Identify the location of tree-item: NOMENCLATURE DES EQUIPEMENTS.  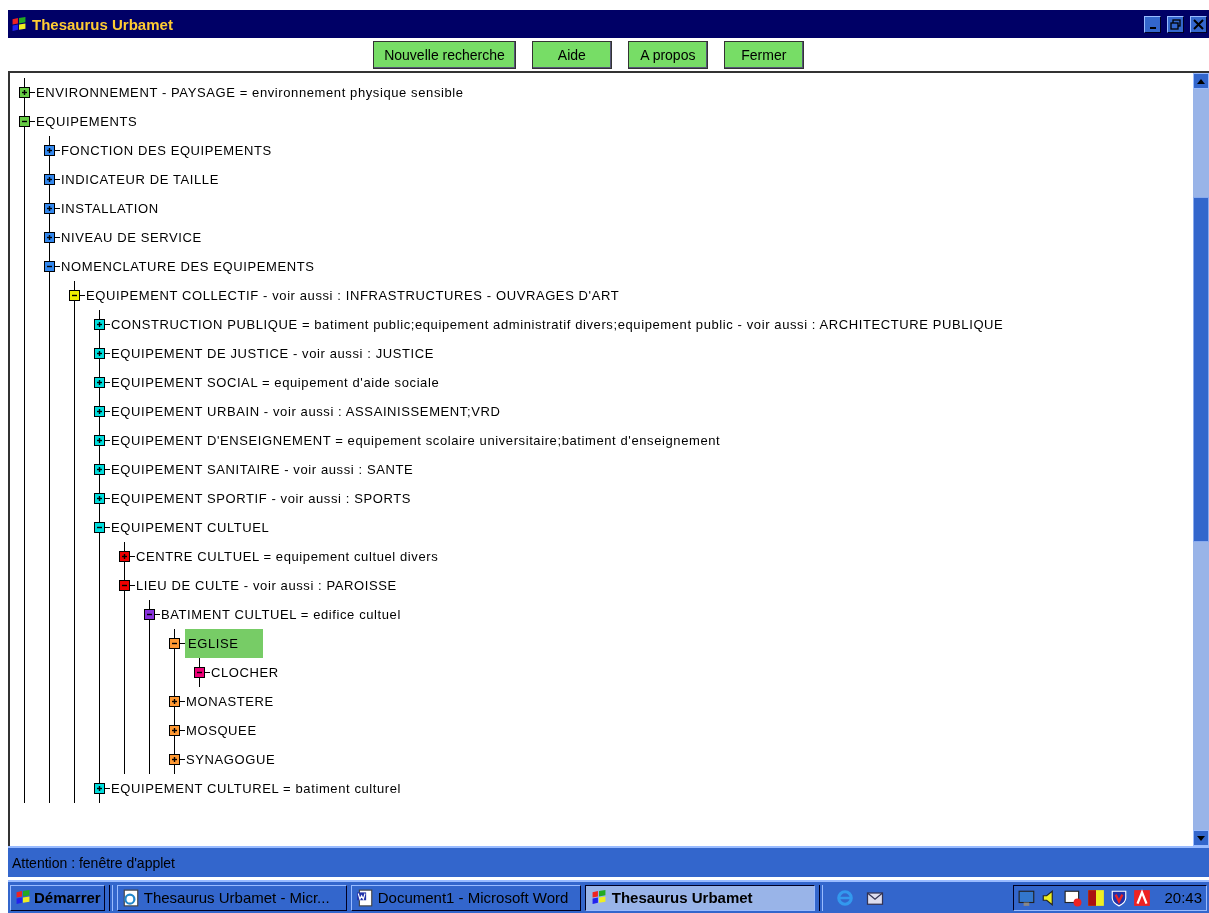
(188, 266).